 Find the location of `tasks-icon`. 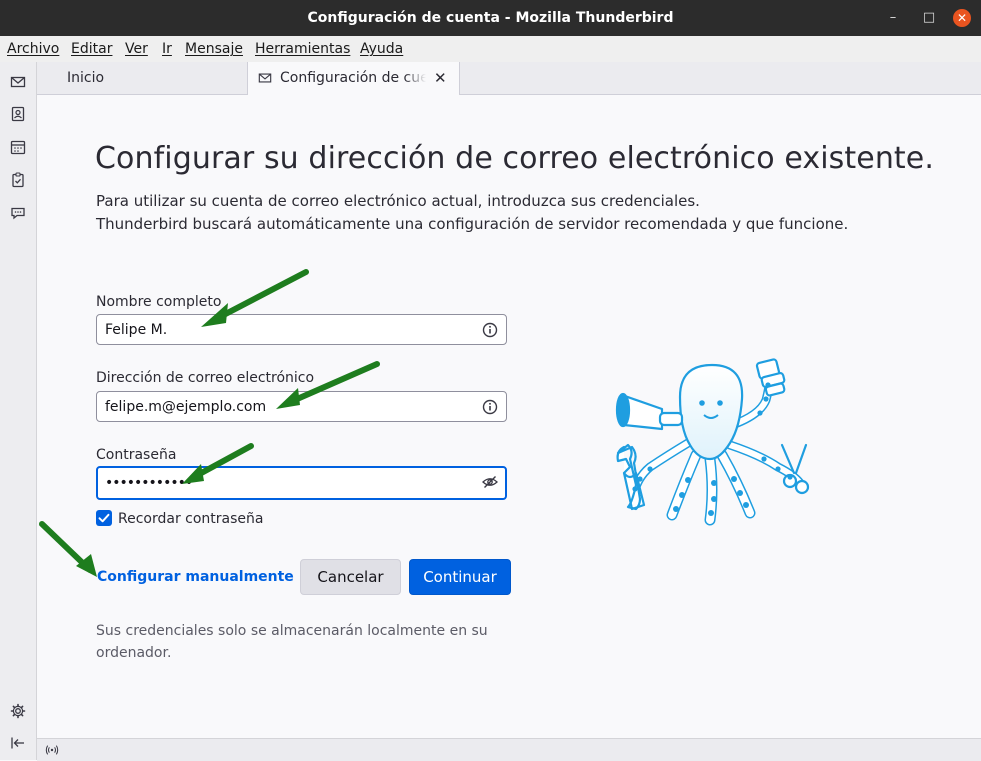

tasks-icon is located at coordinates (18, 180).